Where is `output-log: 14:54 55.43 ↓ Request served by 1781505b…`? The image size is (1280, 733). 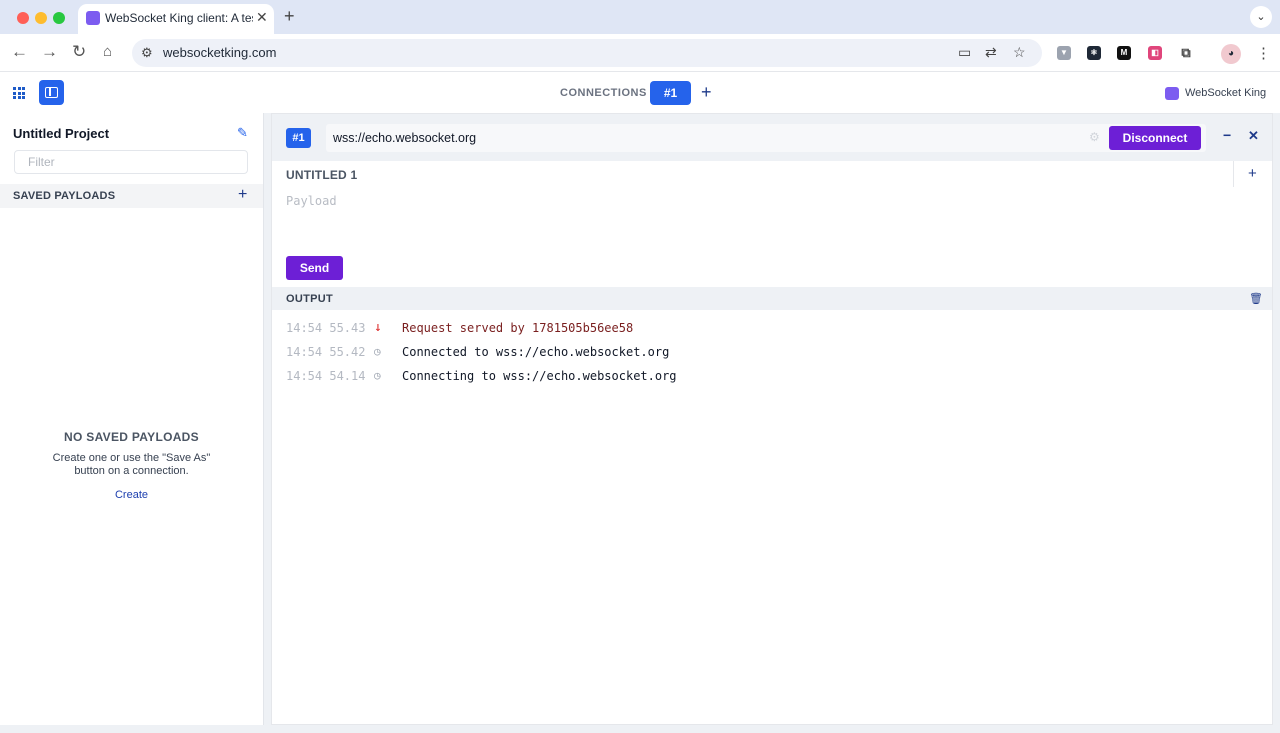 output-log: 14:54 55.43 ↓ Request served by 1781505b… is located at coordinates (771, 356).